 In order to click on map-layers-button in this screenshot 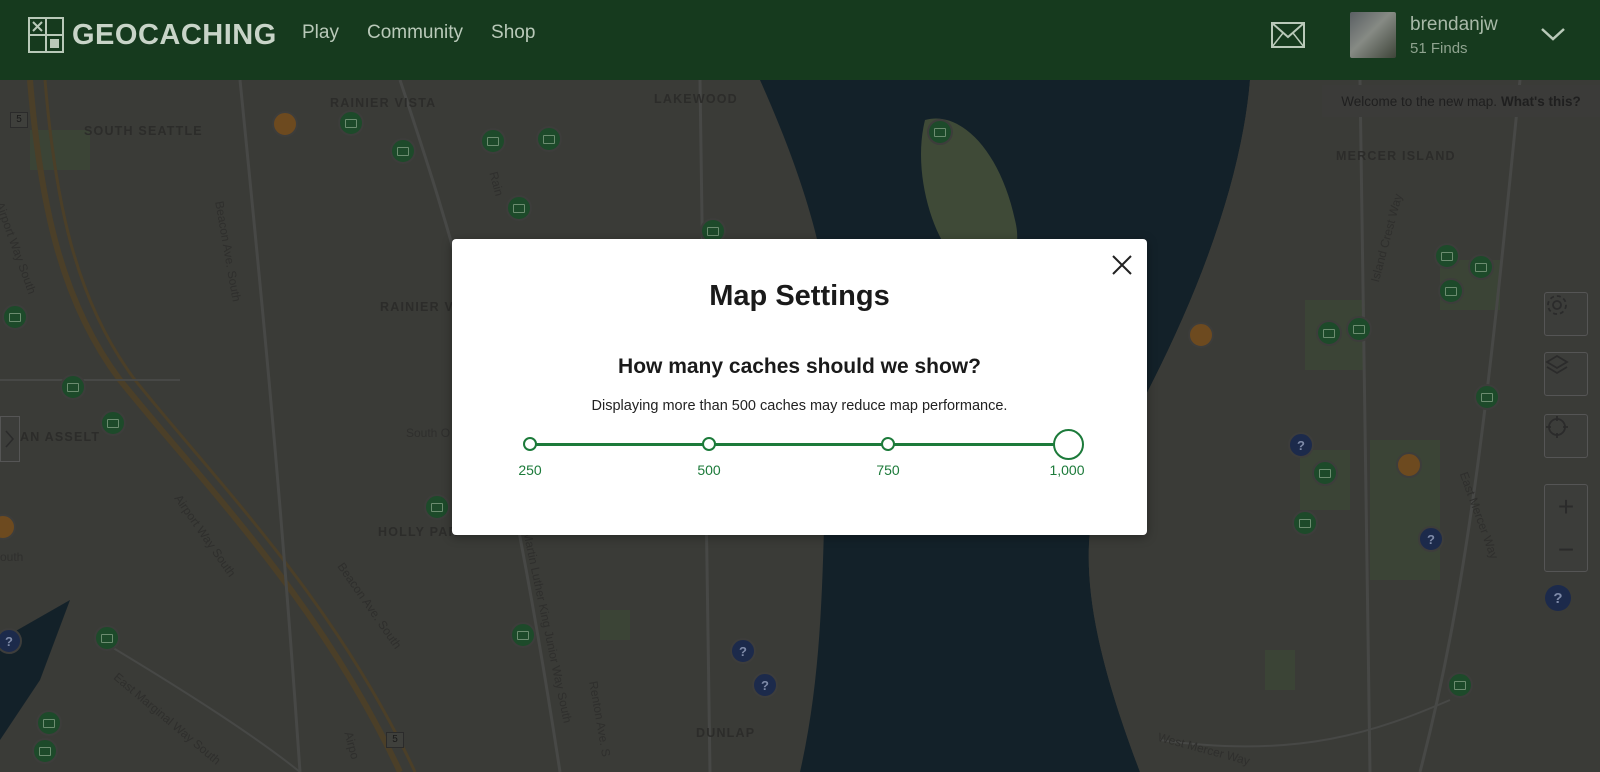, I will do `click(1566, 374)`.